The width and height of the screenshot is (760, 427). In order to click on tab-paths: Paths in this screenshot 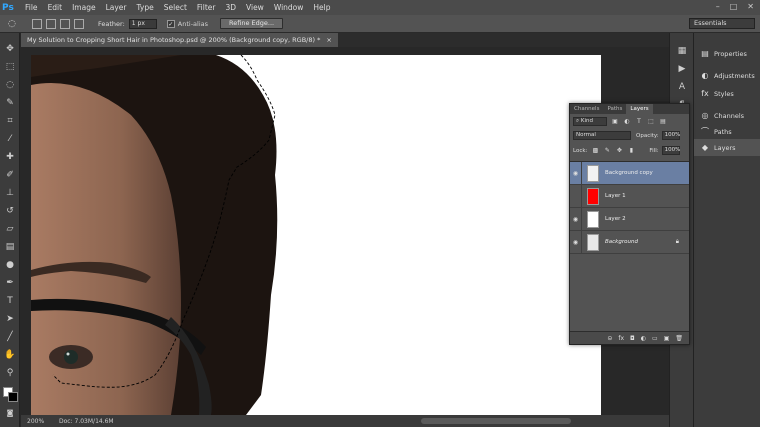, I will do `click(614, 109)`.